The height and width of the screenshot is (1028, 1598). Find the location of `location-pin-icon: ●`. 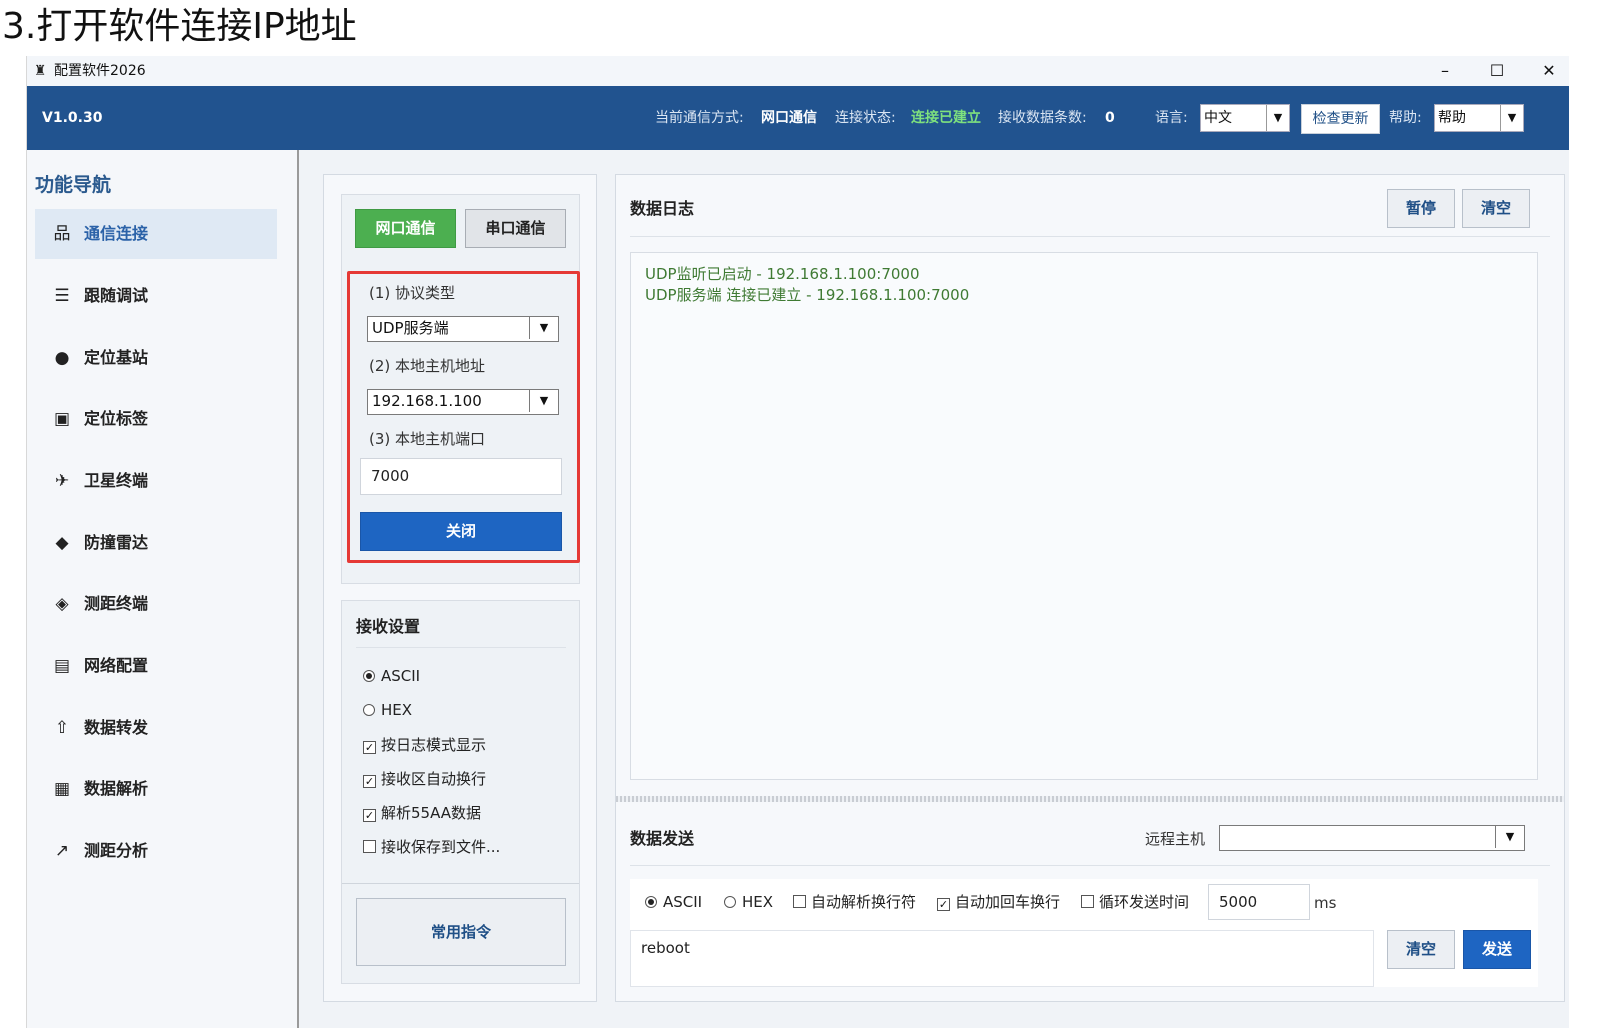

location-pin-icon: ● is located at coordinates (62, 358).